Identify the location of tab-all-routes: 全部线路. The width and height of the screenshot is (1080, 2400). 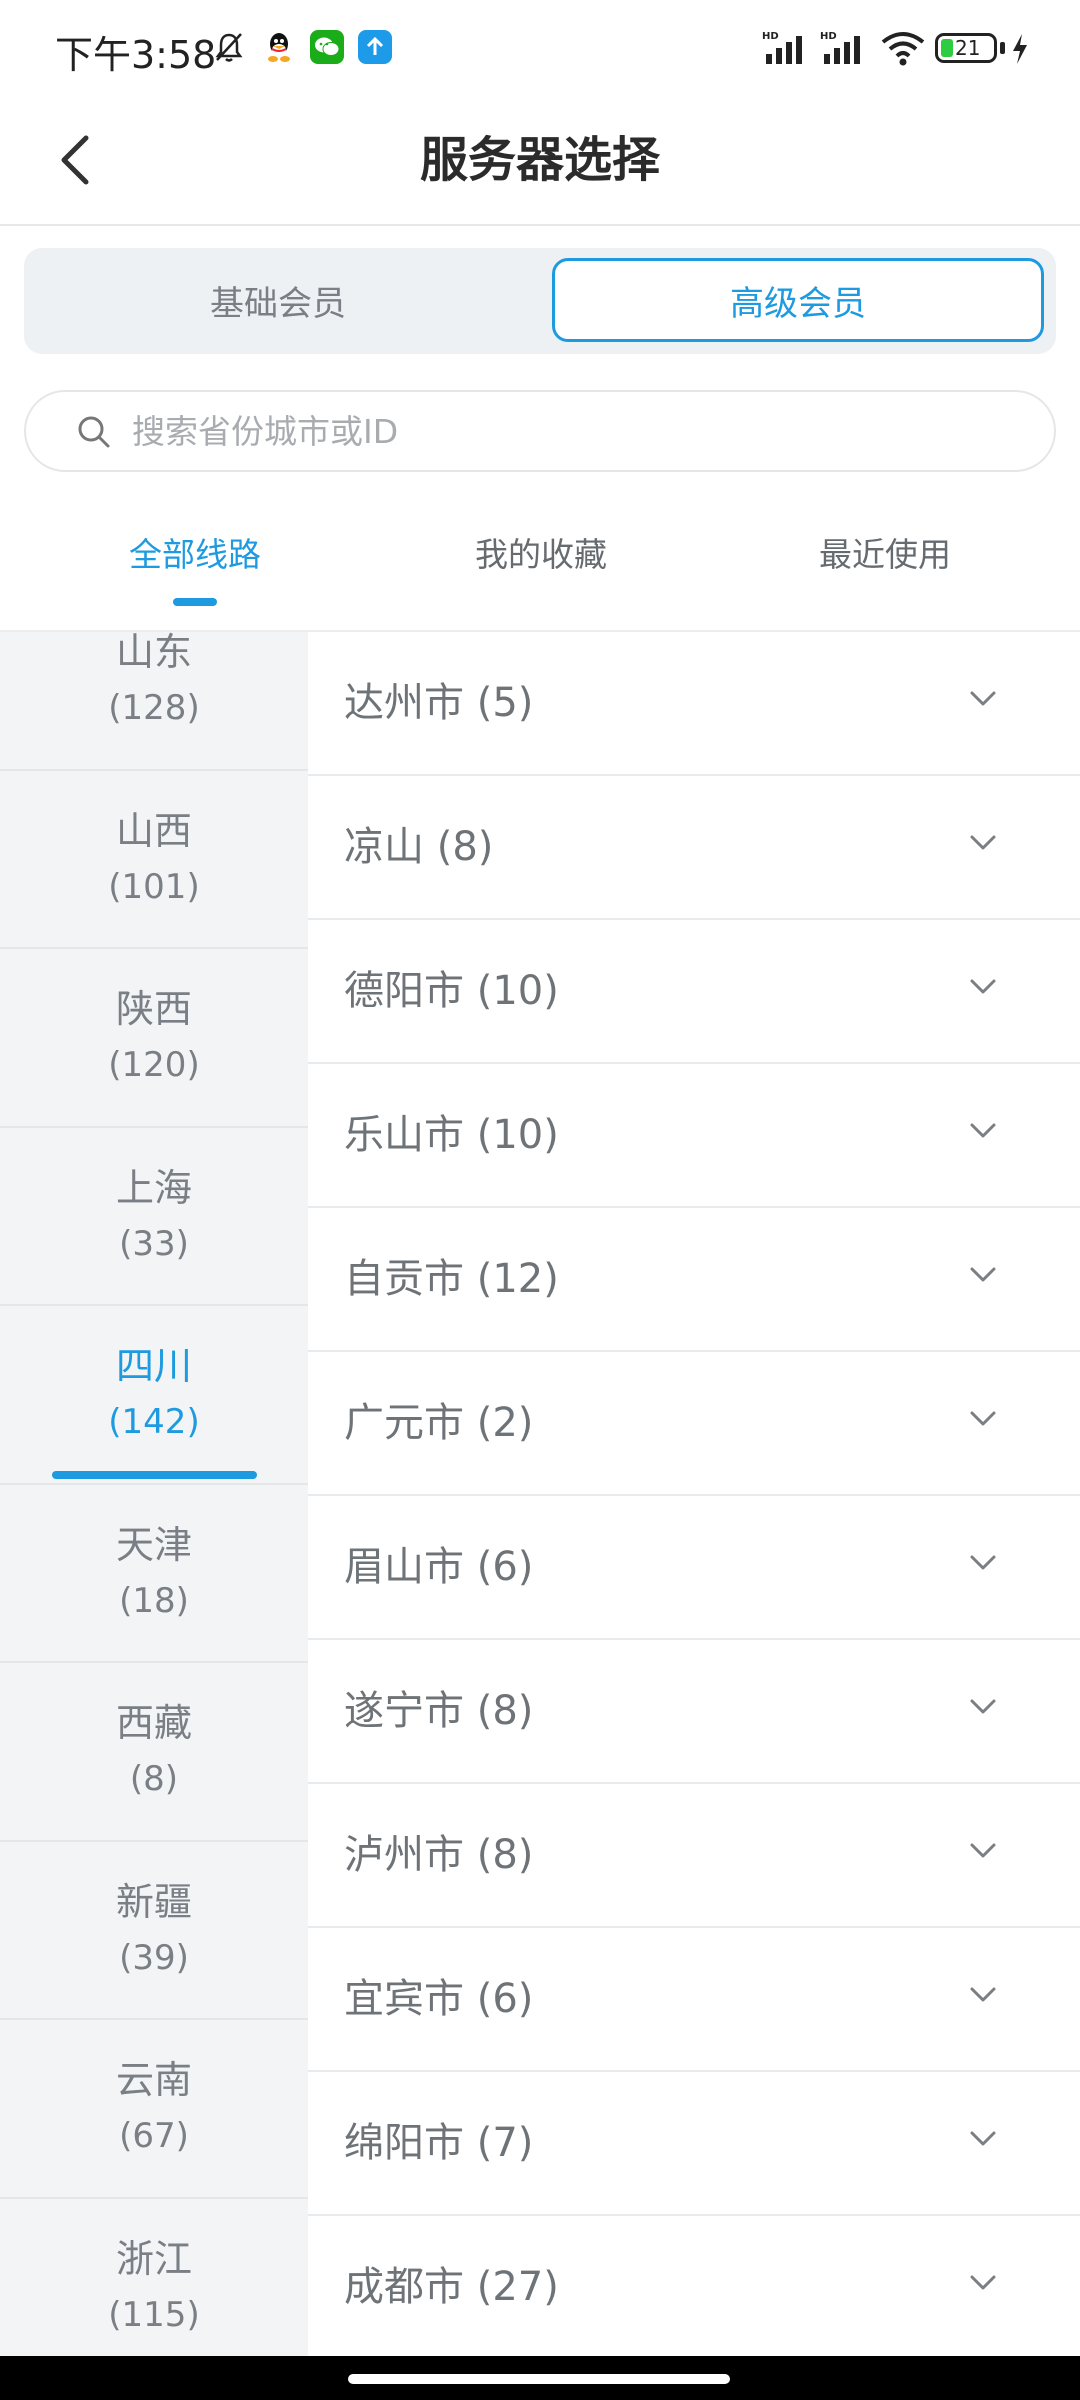
(195, 555).